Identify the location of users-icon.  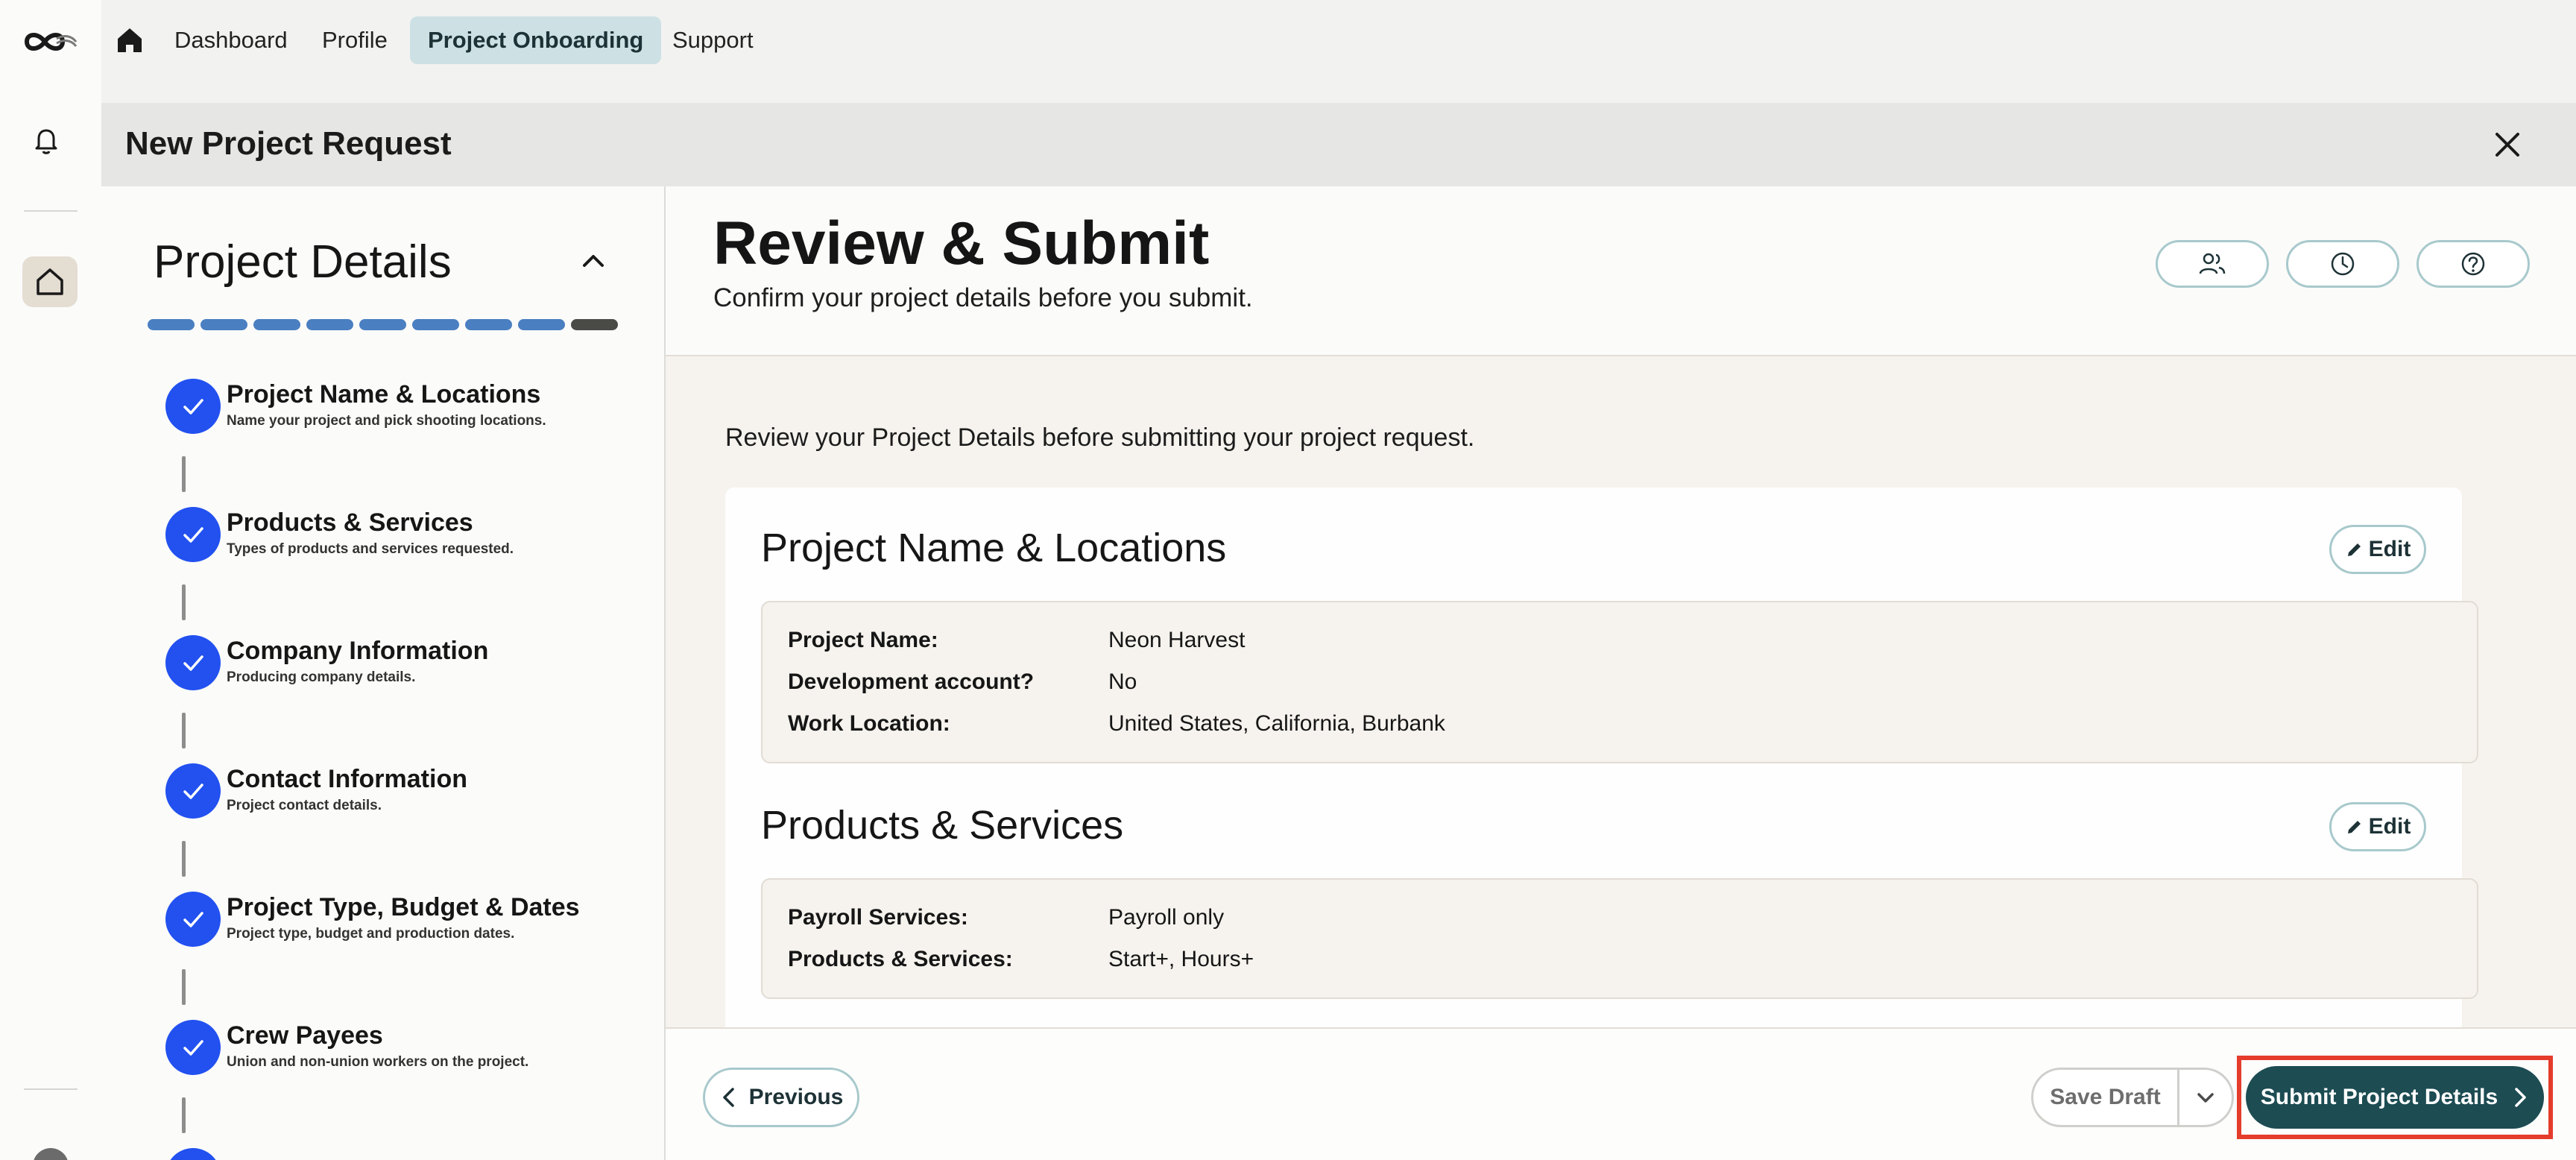
(2212, 263).